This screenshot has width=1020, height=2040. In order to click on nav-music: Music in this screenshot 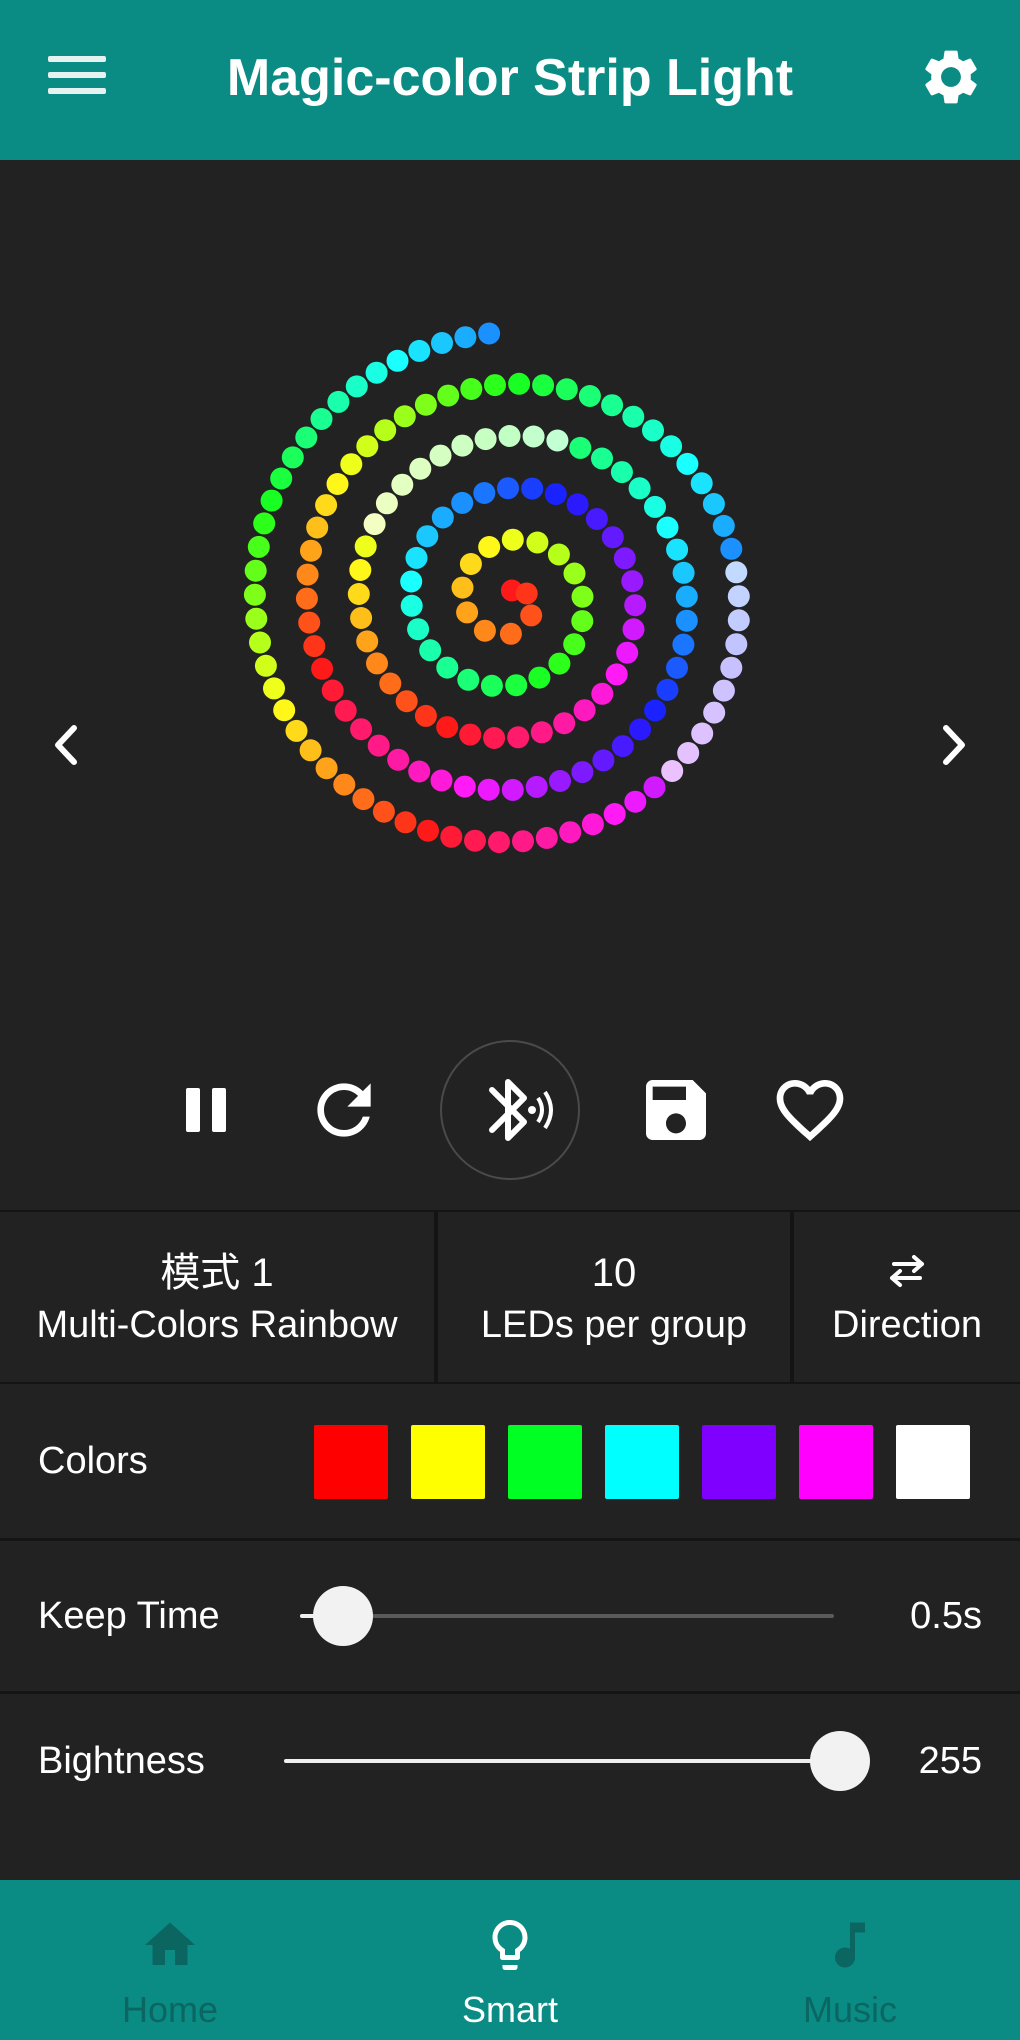, I will do `click(850, 1960)`.